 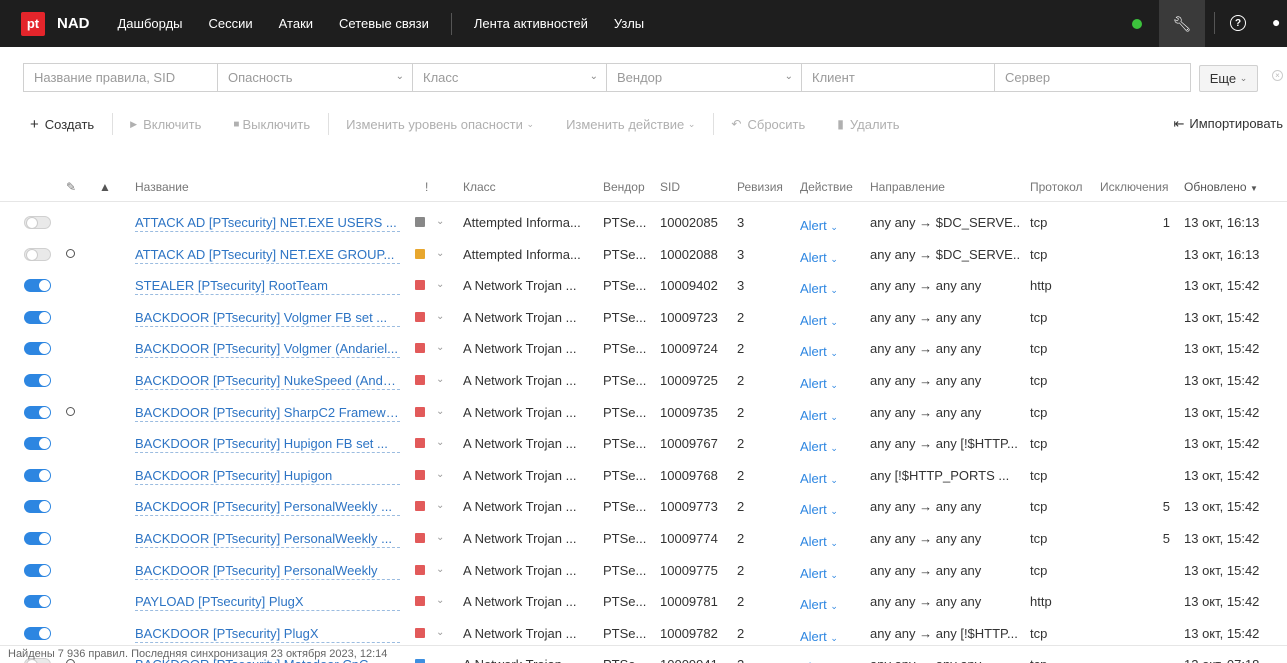 I want to click on rule-name-link: BACKDOOR [PTsecurity] Hupigon, so click(x=267, y=476).